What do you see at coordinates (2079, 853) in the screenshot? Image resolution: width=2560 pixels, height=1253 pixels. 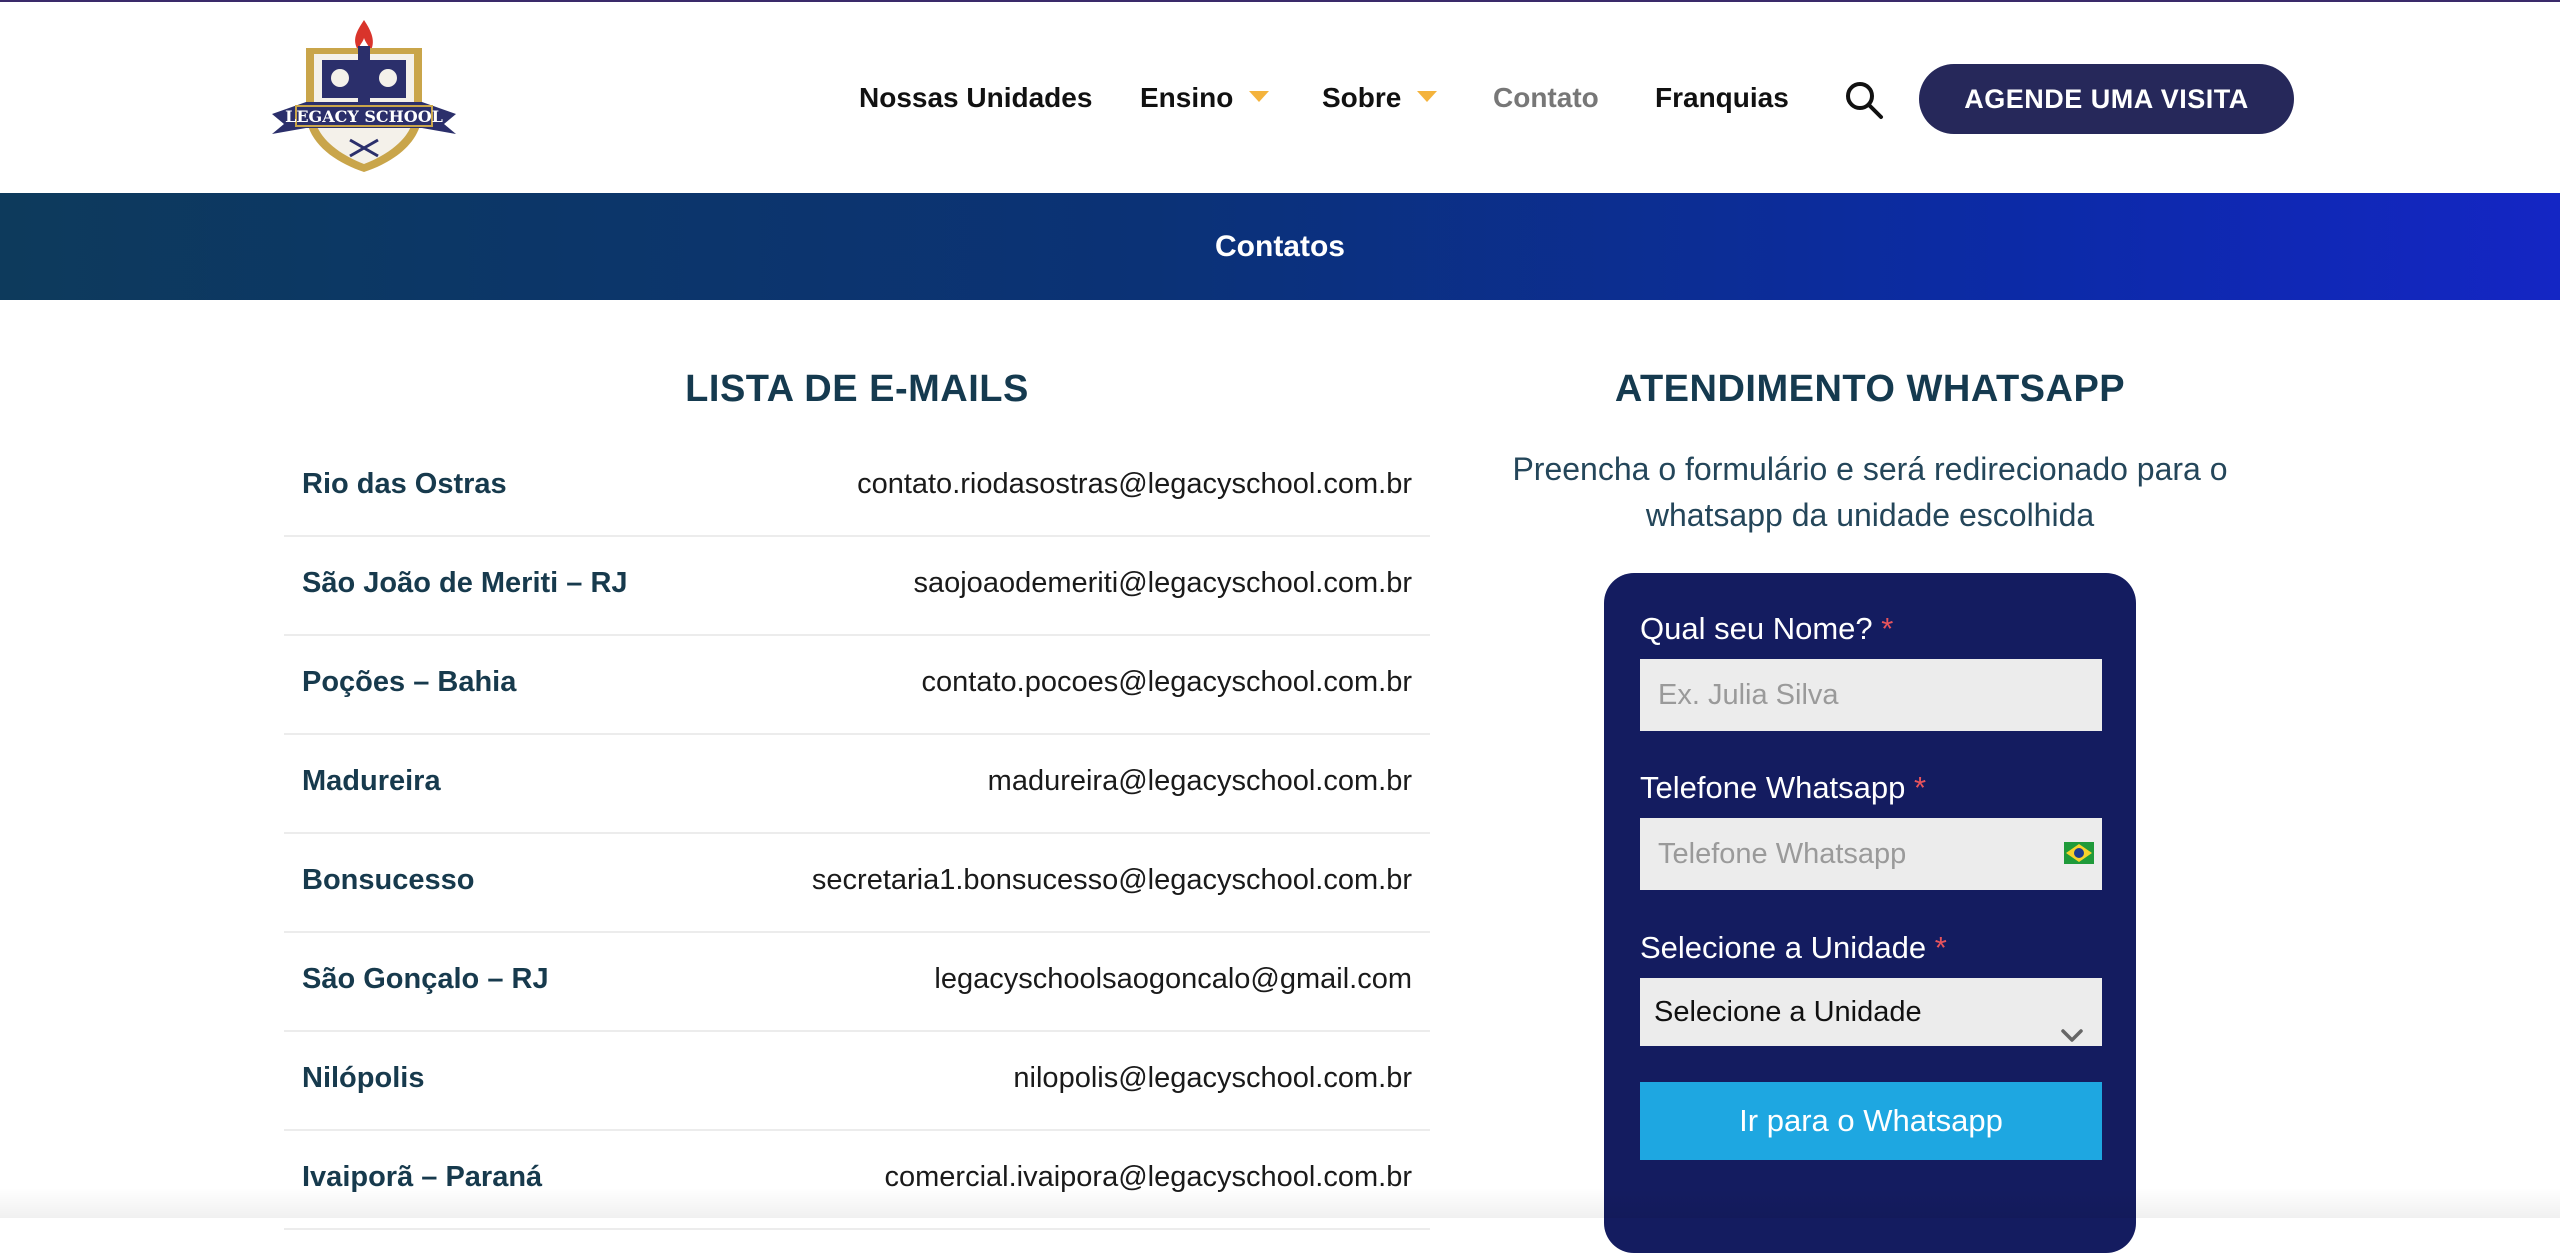 I see `brazil-flag-icon` at bounding box center [2079, 853].